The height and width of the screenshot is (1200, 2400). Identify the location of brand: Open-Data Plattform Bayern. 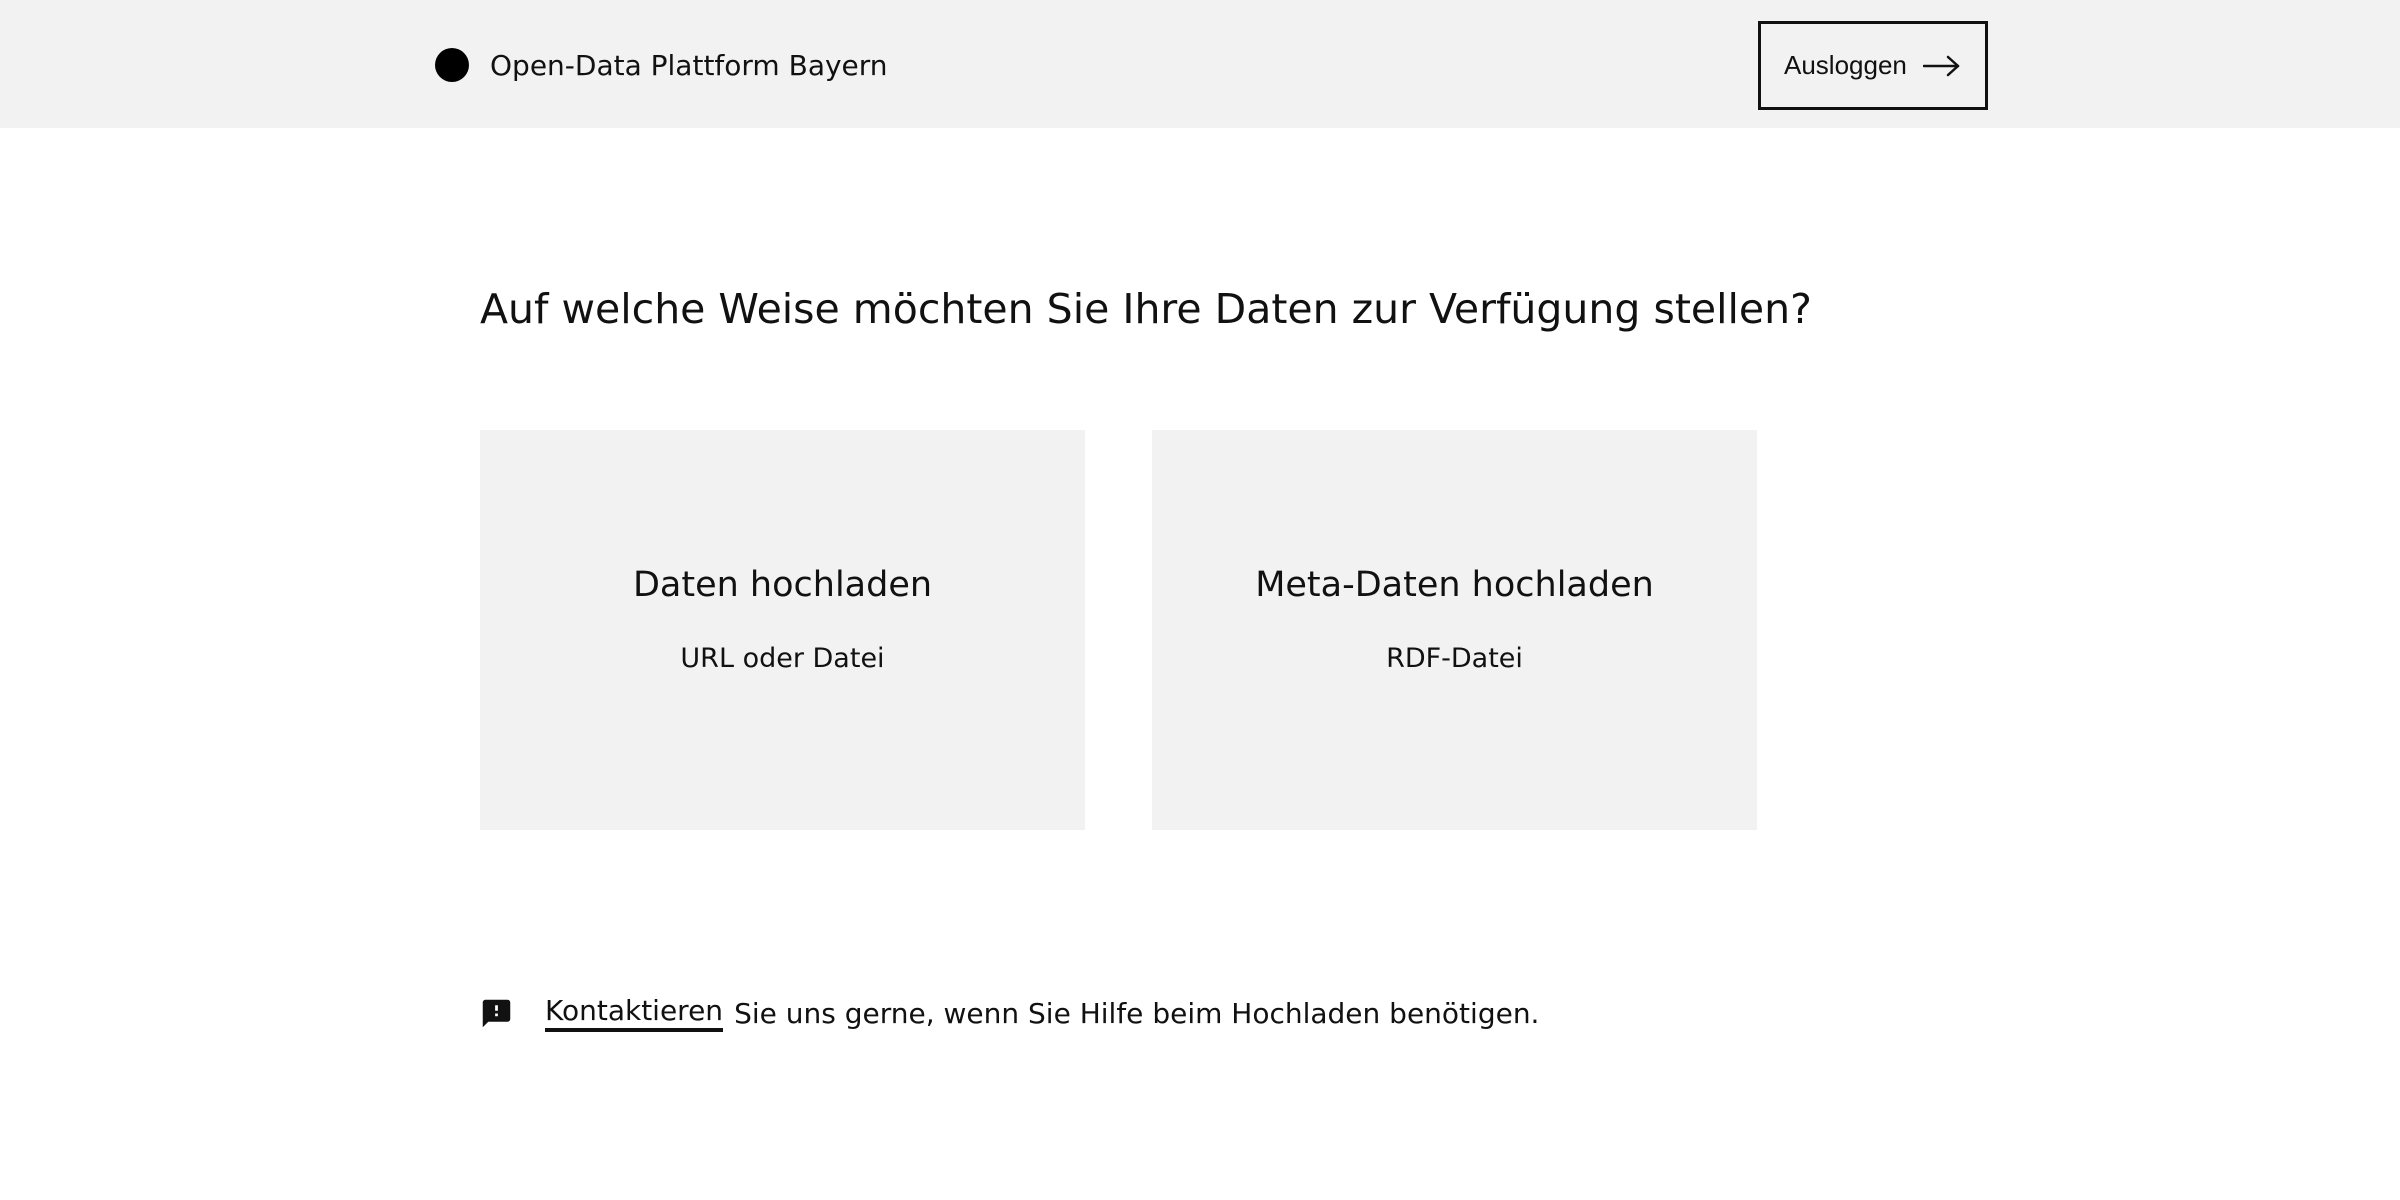
(661, 65).